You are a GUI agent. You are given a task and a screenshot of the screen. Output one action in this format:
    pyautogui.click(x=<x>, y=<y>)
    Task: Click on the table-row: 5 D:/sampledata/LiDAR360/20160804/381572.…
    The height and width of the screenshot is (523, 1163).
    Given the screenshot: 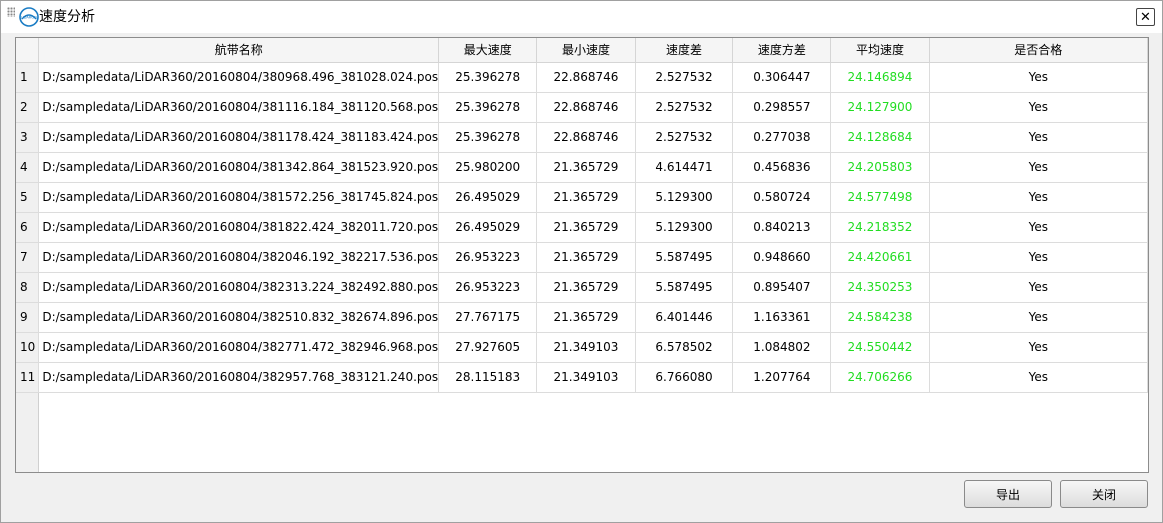 What is the action you would take?
    pyautogui.click(x=582, y=197)
    